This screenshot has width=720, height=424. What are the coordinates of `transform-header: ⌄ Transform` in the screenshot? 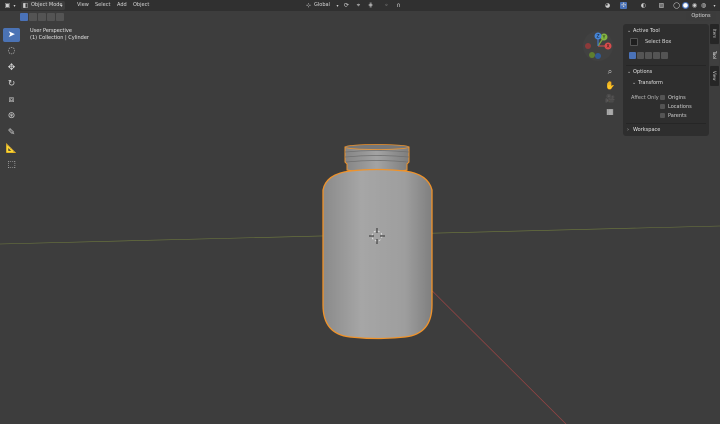 It's located at (647, 83).